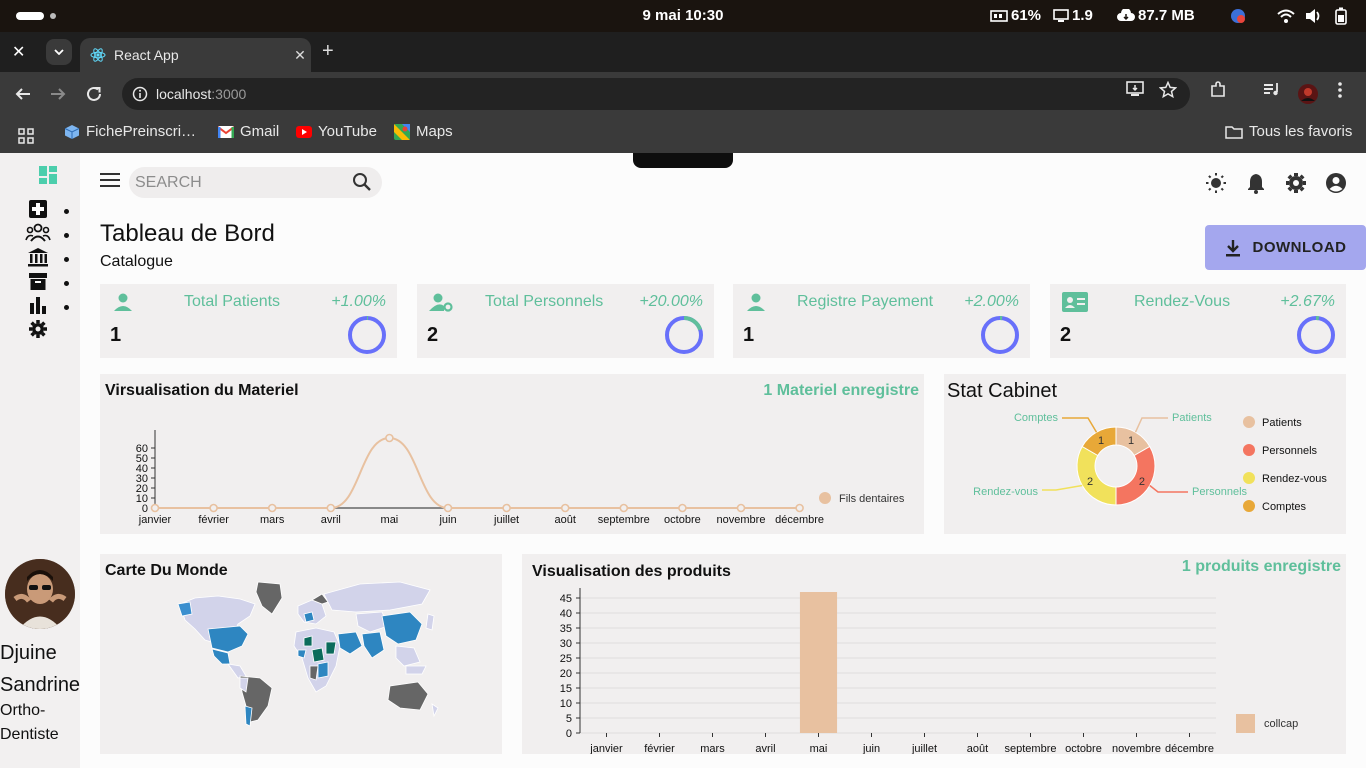  Describe the element at coordinates (1340, 90) in the screenshot. I see `browser-menu-icon` at that location.